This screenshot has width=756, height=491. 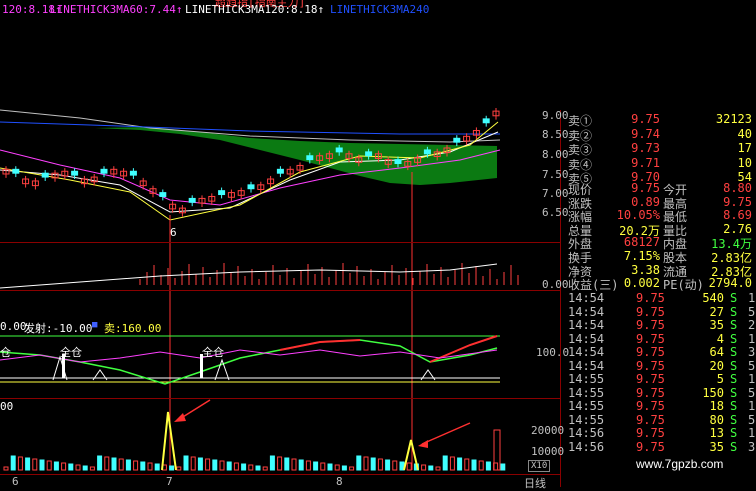 What do you see at coordinates (716, 352) in the screenshot?
I see `tick-volume: 64` at bounding box center [716, 352].